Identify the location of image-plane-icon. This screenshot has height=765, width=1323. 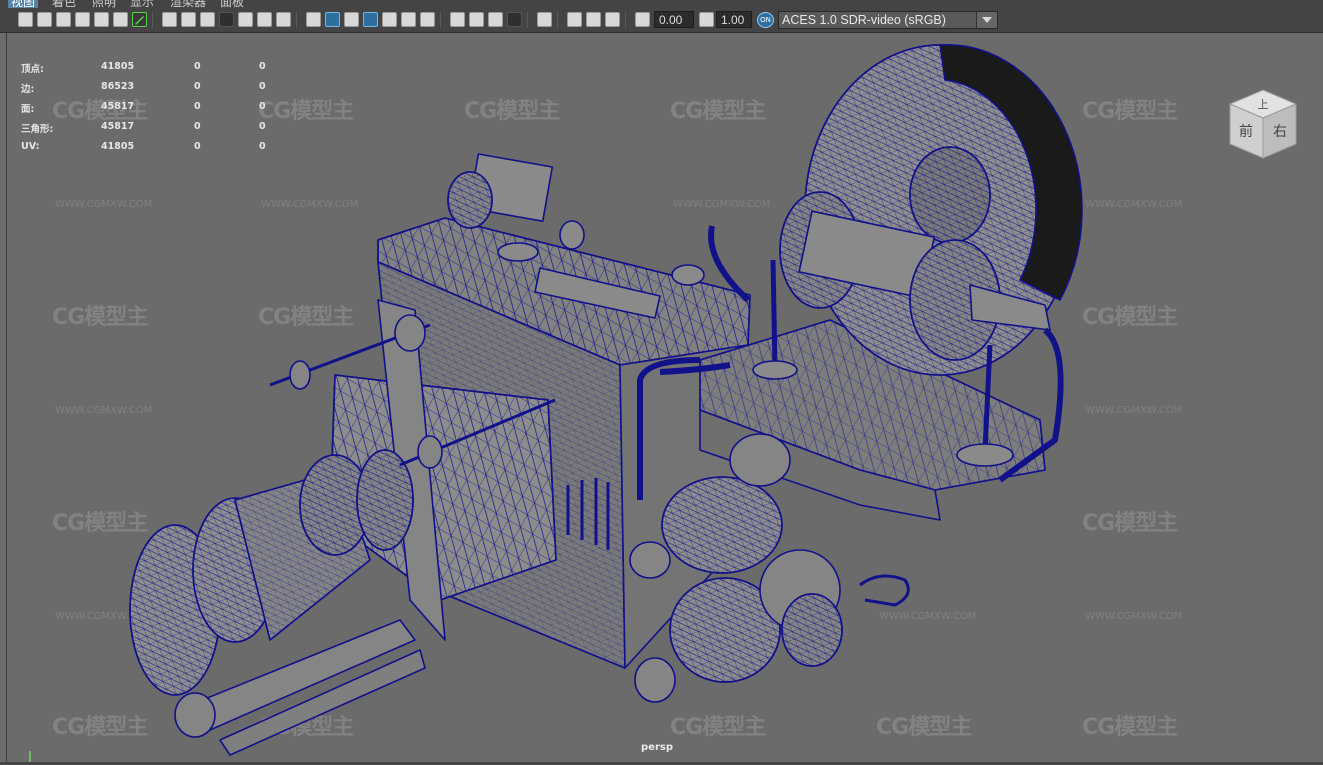
(82, 19).